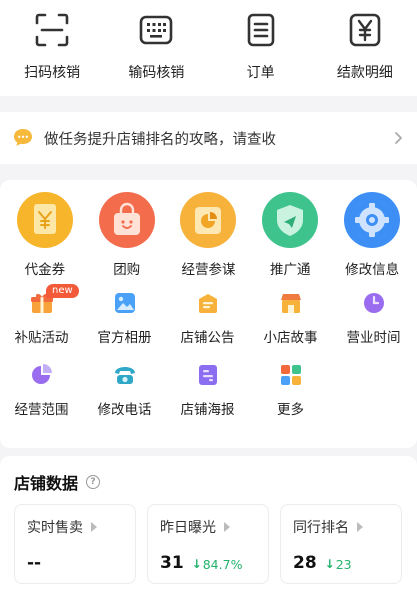 This screenshot has width=417, height=594. I want to click on scan-icon, so click(52, 30).